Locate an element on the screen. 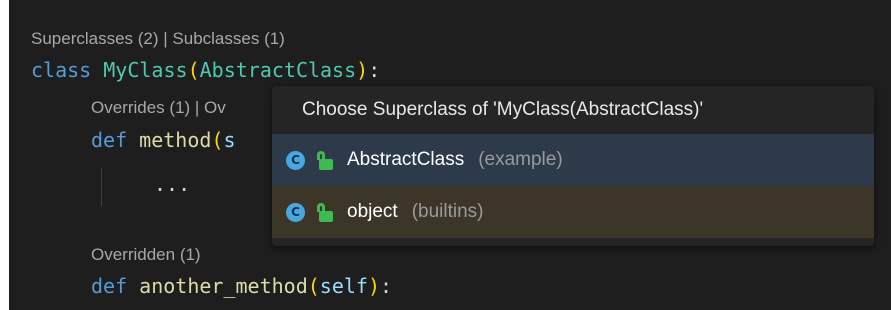 This screenshot has width=891, height=310. item-module: (example) is located at coordinates (520, 159).